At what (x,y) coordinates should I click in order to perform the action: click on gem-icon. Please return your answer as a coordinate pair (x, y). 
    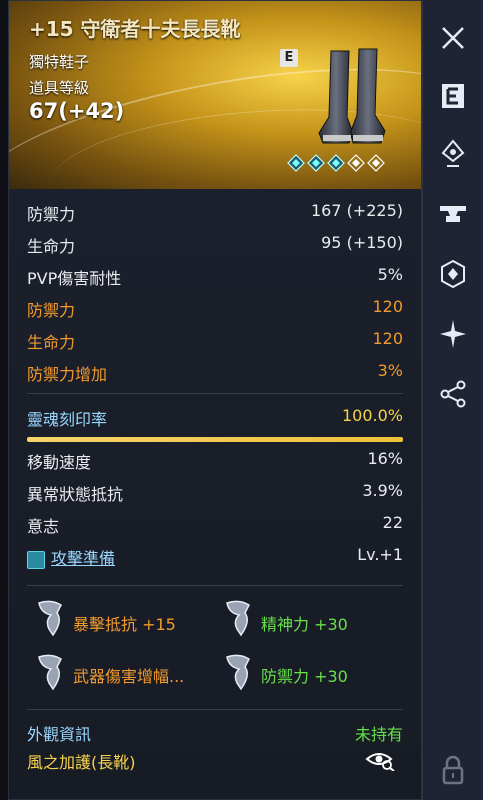
    Looking at the image, I should click on (453, 274).